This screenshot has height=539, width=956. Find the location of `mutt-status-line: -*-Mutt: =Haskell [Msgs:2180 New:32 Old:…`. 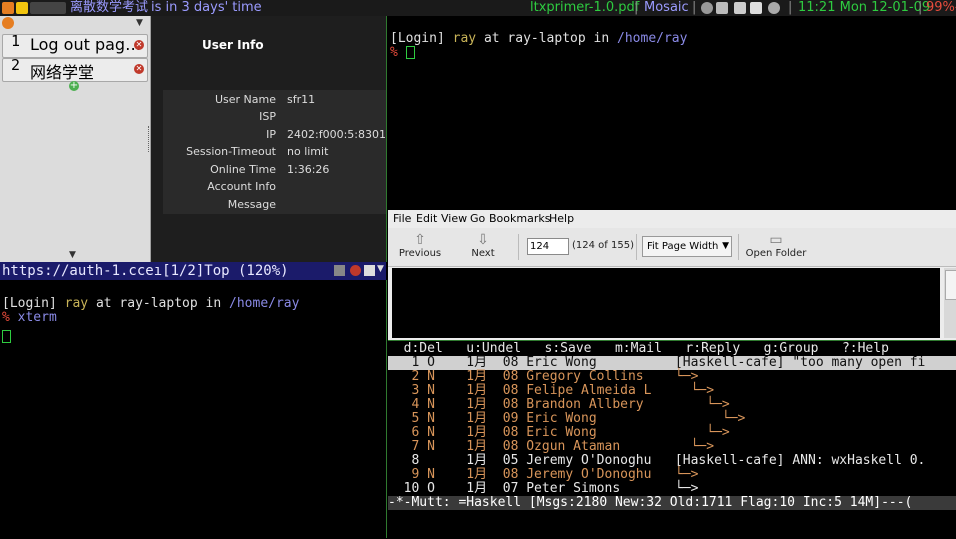

mutt-status-line: -*-Mutt: =Haskell [Msgs:2180 New:32 Old:… is located at coordinates (672, 503).